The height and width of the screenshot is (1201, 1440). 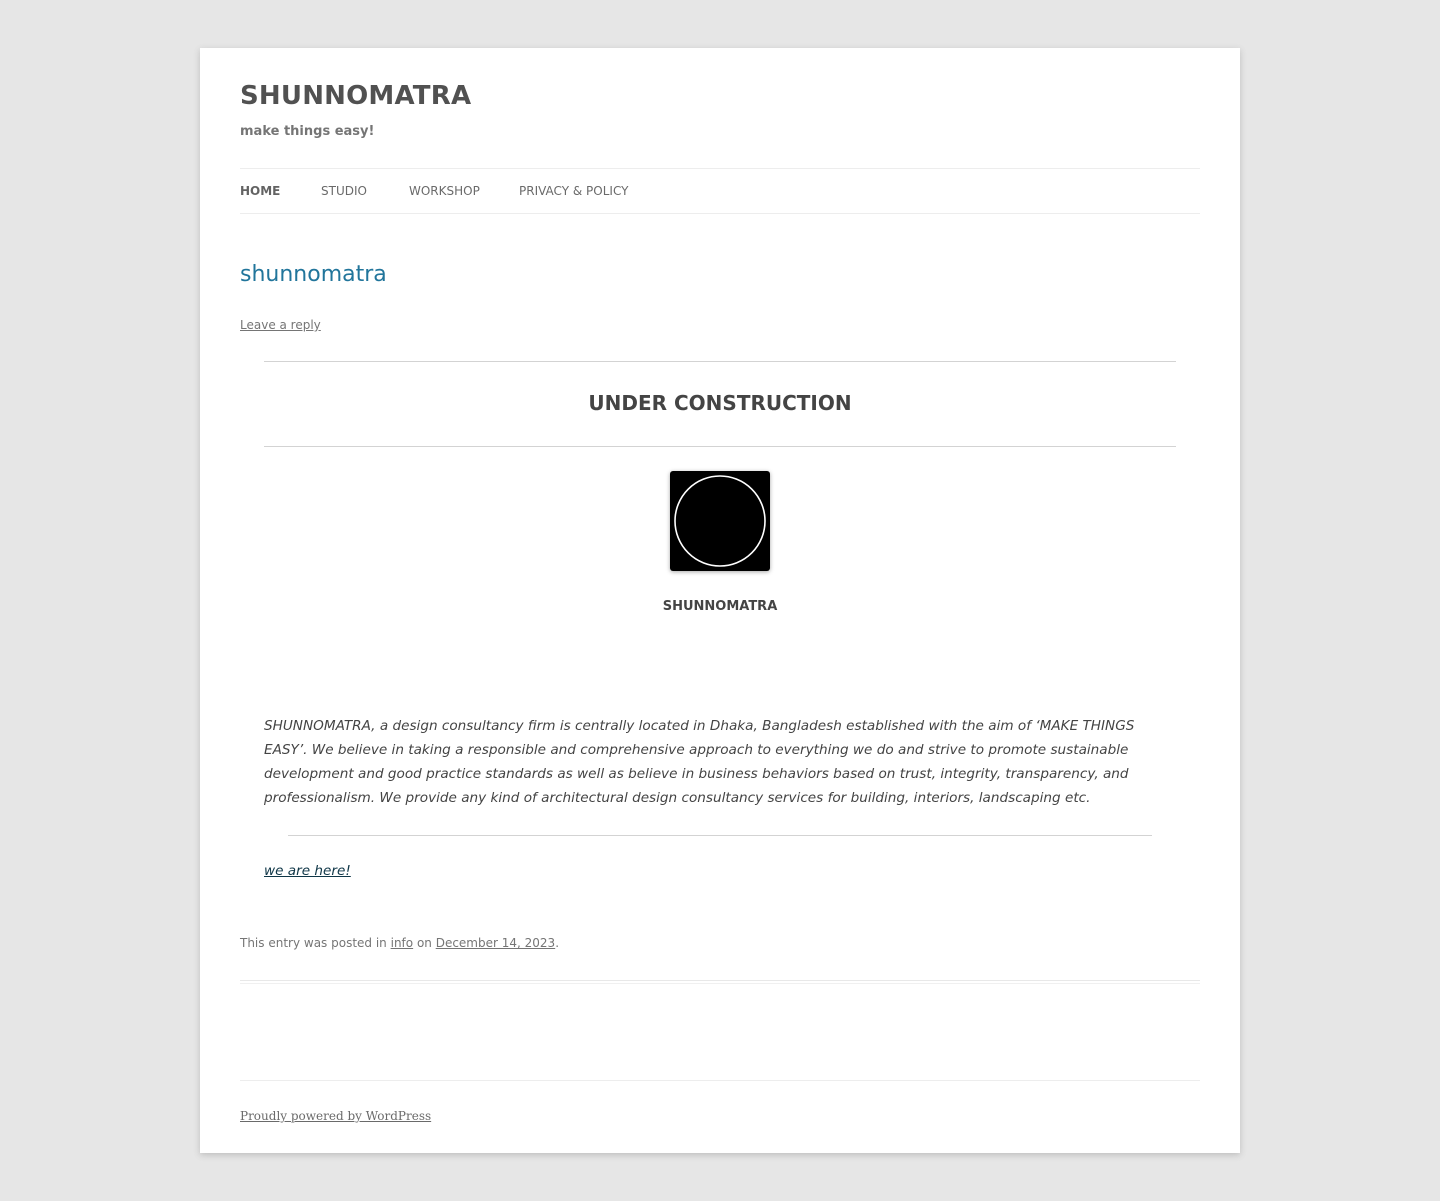 I want to click on under-construction-heading: UNDER CONSTRUCTION, so click(x=720, y=403).